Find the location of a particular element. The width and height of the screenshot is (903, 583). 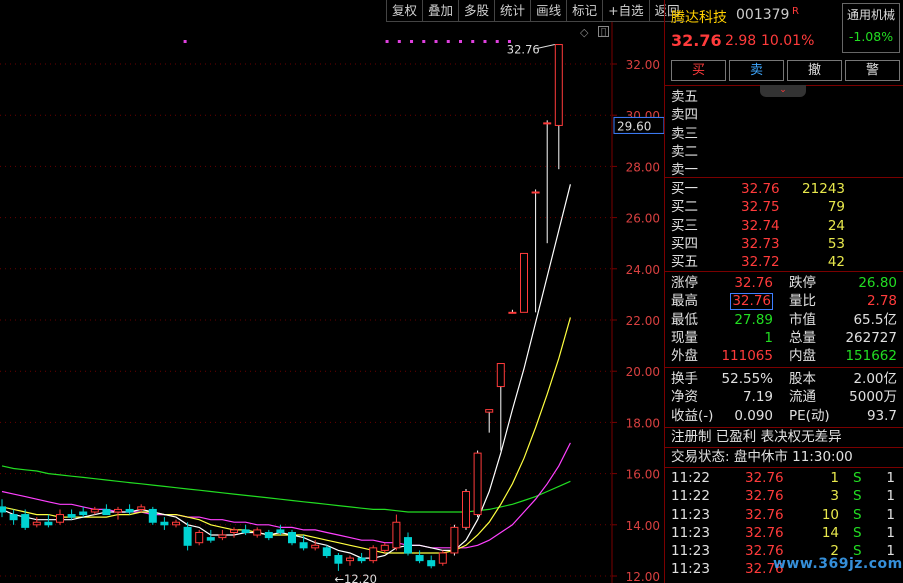

trade-buttons: 买卖撤警 is located at coordinates (784, 70).